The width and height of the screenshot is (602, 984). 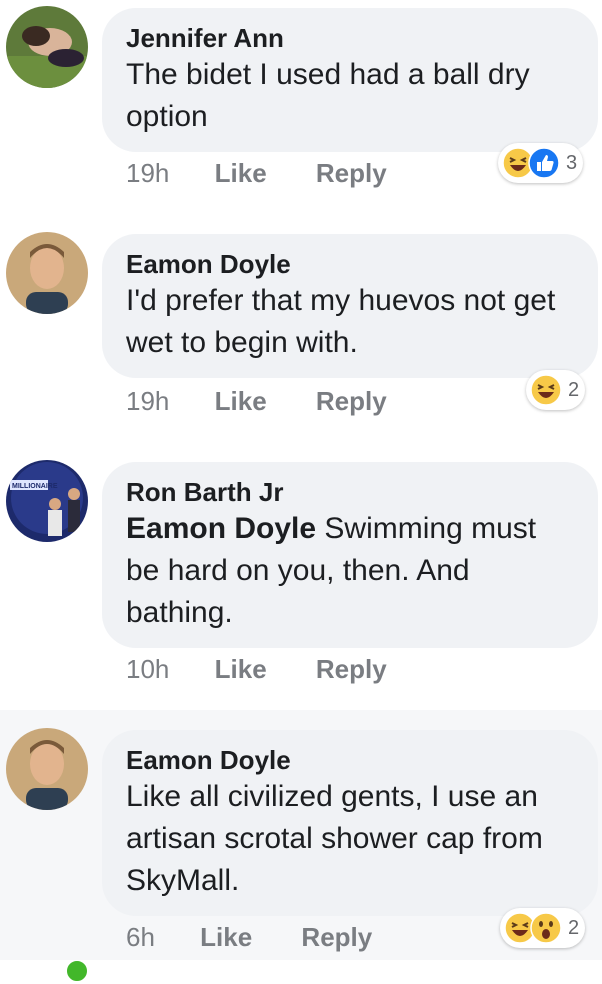 I want to click on comment-author: Jennifer Ann, so click(x=350, y=38).